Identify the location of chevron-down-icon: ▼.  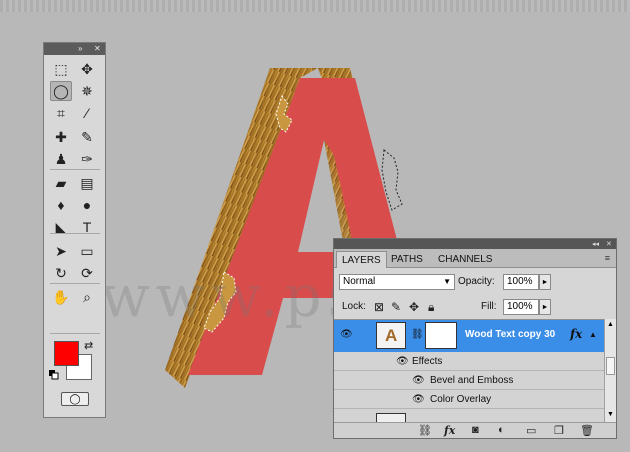
(447, 281).